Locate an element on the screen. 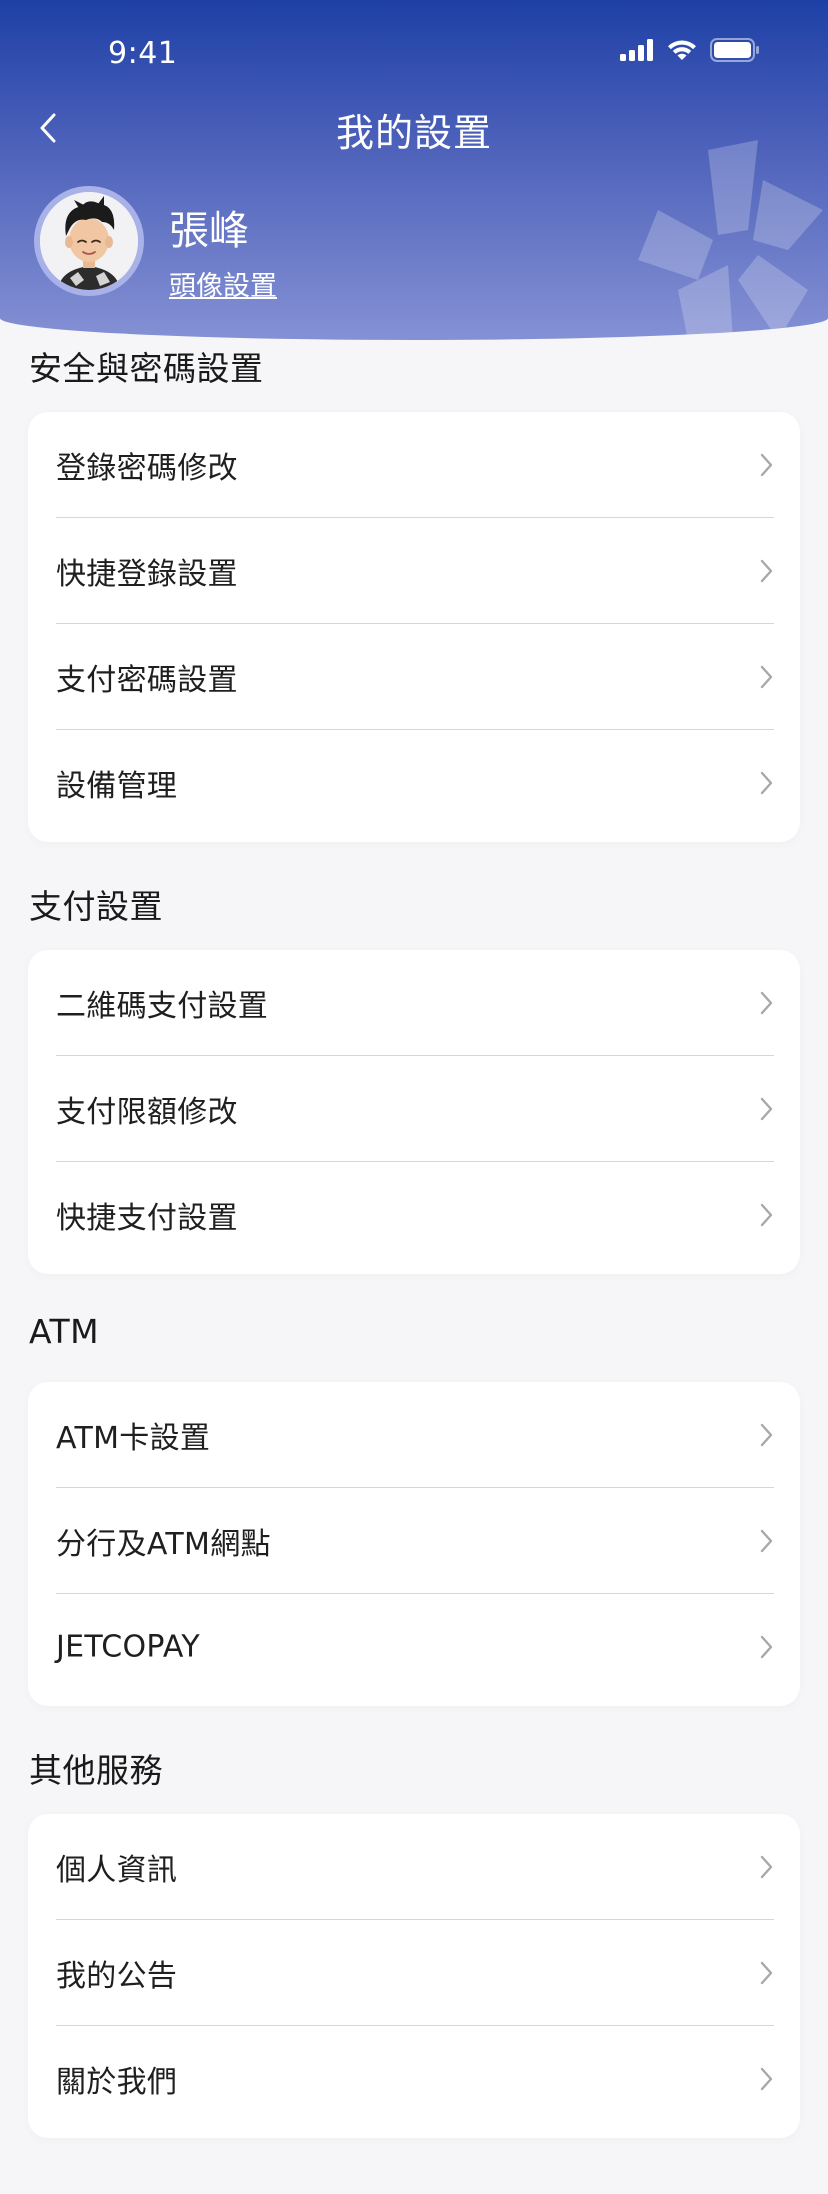 Image resolution: width=828 pixels, height=2194 pixels. list-item-label: 二維碼支付設置 is located at coordinates (162, 1006).